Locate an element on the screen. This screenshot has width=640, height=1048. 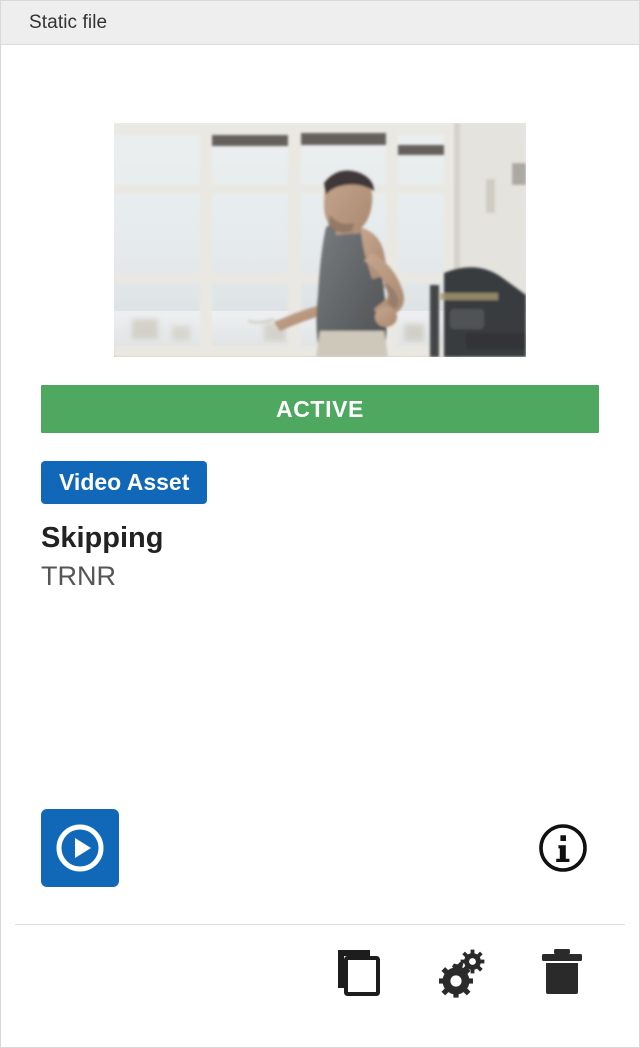
info-button is located at coordinates (563, 848).